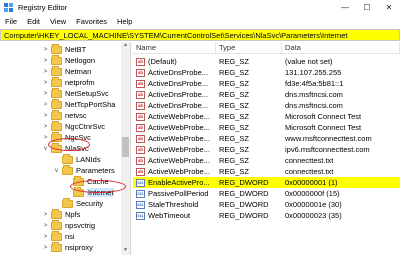  I want to click on close-button: ✕, so click(389, 7).